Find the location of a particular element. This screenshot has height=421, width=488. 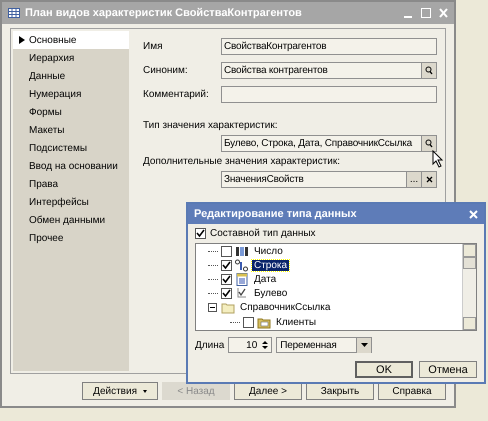

folder-icon is located at coordinates (228, 307).